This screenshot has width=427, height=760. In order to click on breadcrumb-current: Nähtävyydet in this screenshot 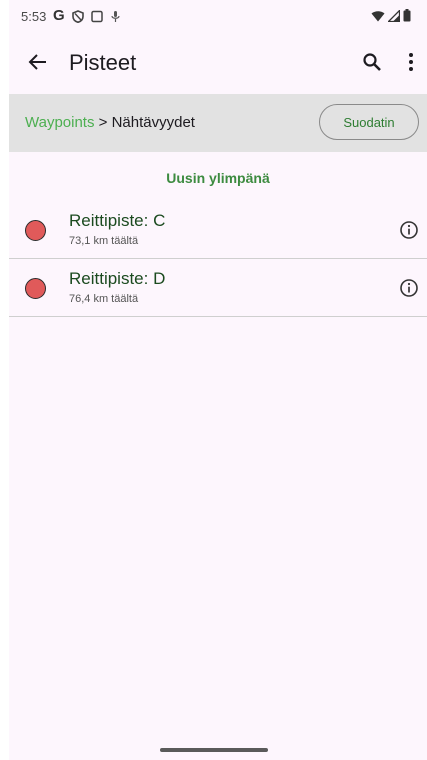, I will do `click(153, 122)`.